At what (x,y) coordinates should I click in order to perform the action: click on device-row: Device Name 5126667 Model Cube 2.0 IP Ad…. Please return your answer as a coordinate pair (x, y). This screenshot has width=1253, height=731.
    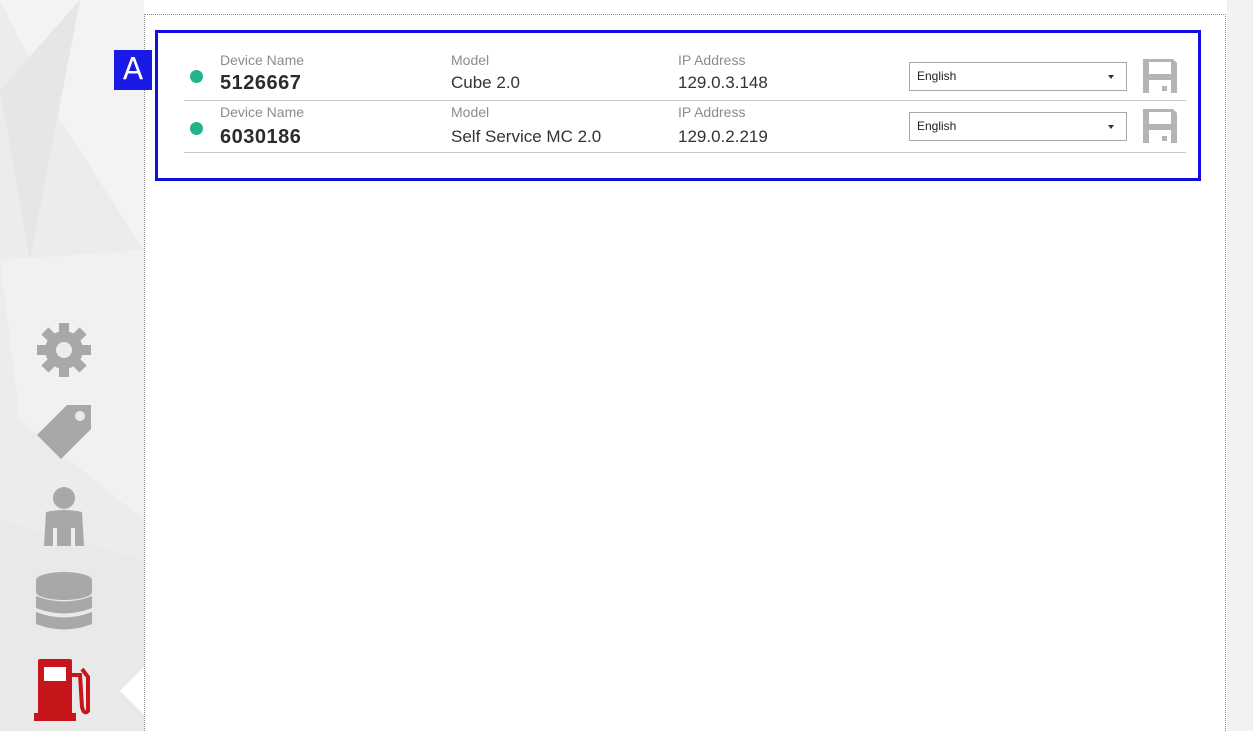
    Looking at the image, I should click on (685, 76).